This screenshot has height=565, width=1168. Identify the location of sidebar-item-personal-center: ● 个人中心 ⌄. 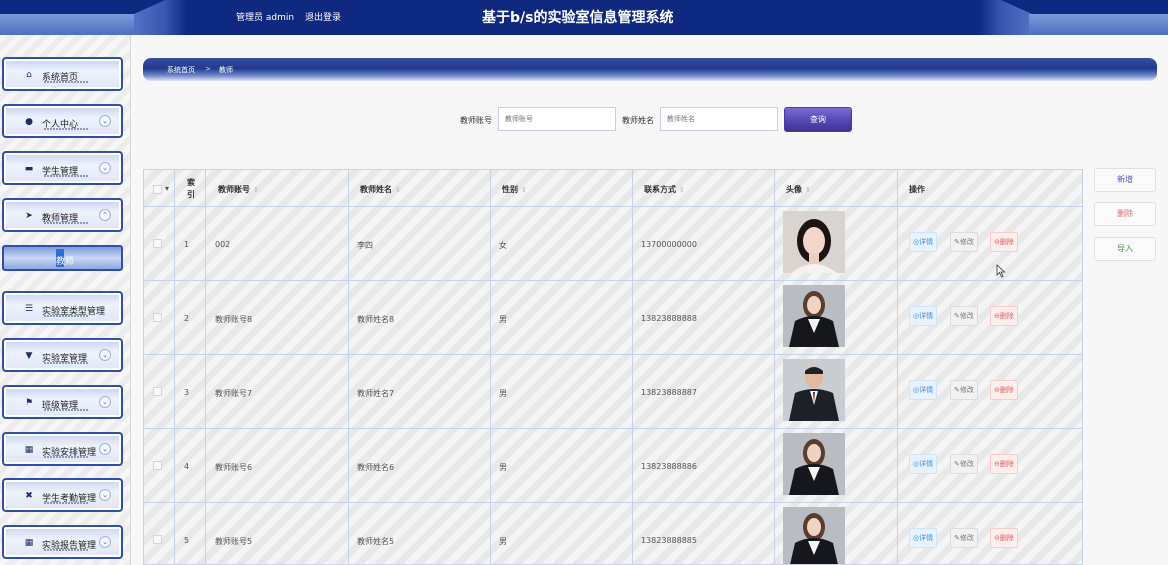
(62, 121).